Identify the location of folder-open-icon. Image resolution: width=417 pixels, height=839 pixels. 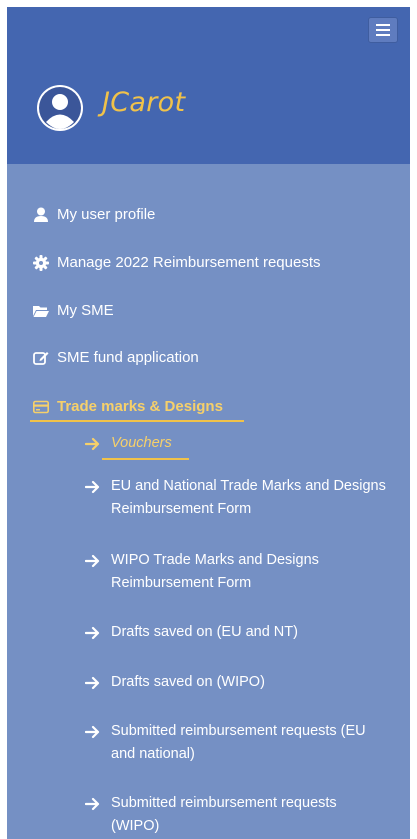
(41, 311).